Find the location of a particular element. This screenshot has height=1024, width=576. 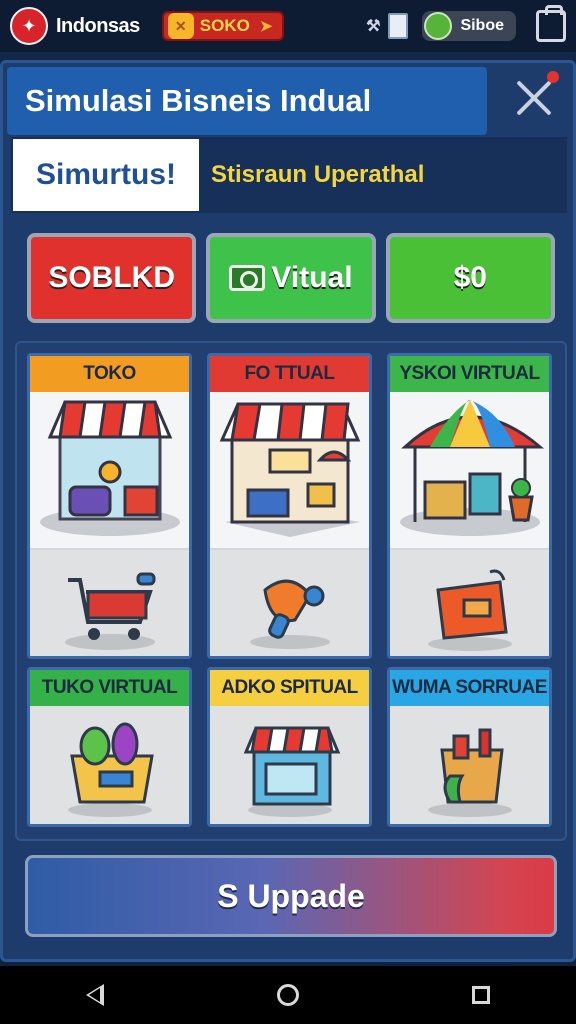

region-label: Indonsas is located at coordinates (98, 25).